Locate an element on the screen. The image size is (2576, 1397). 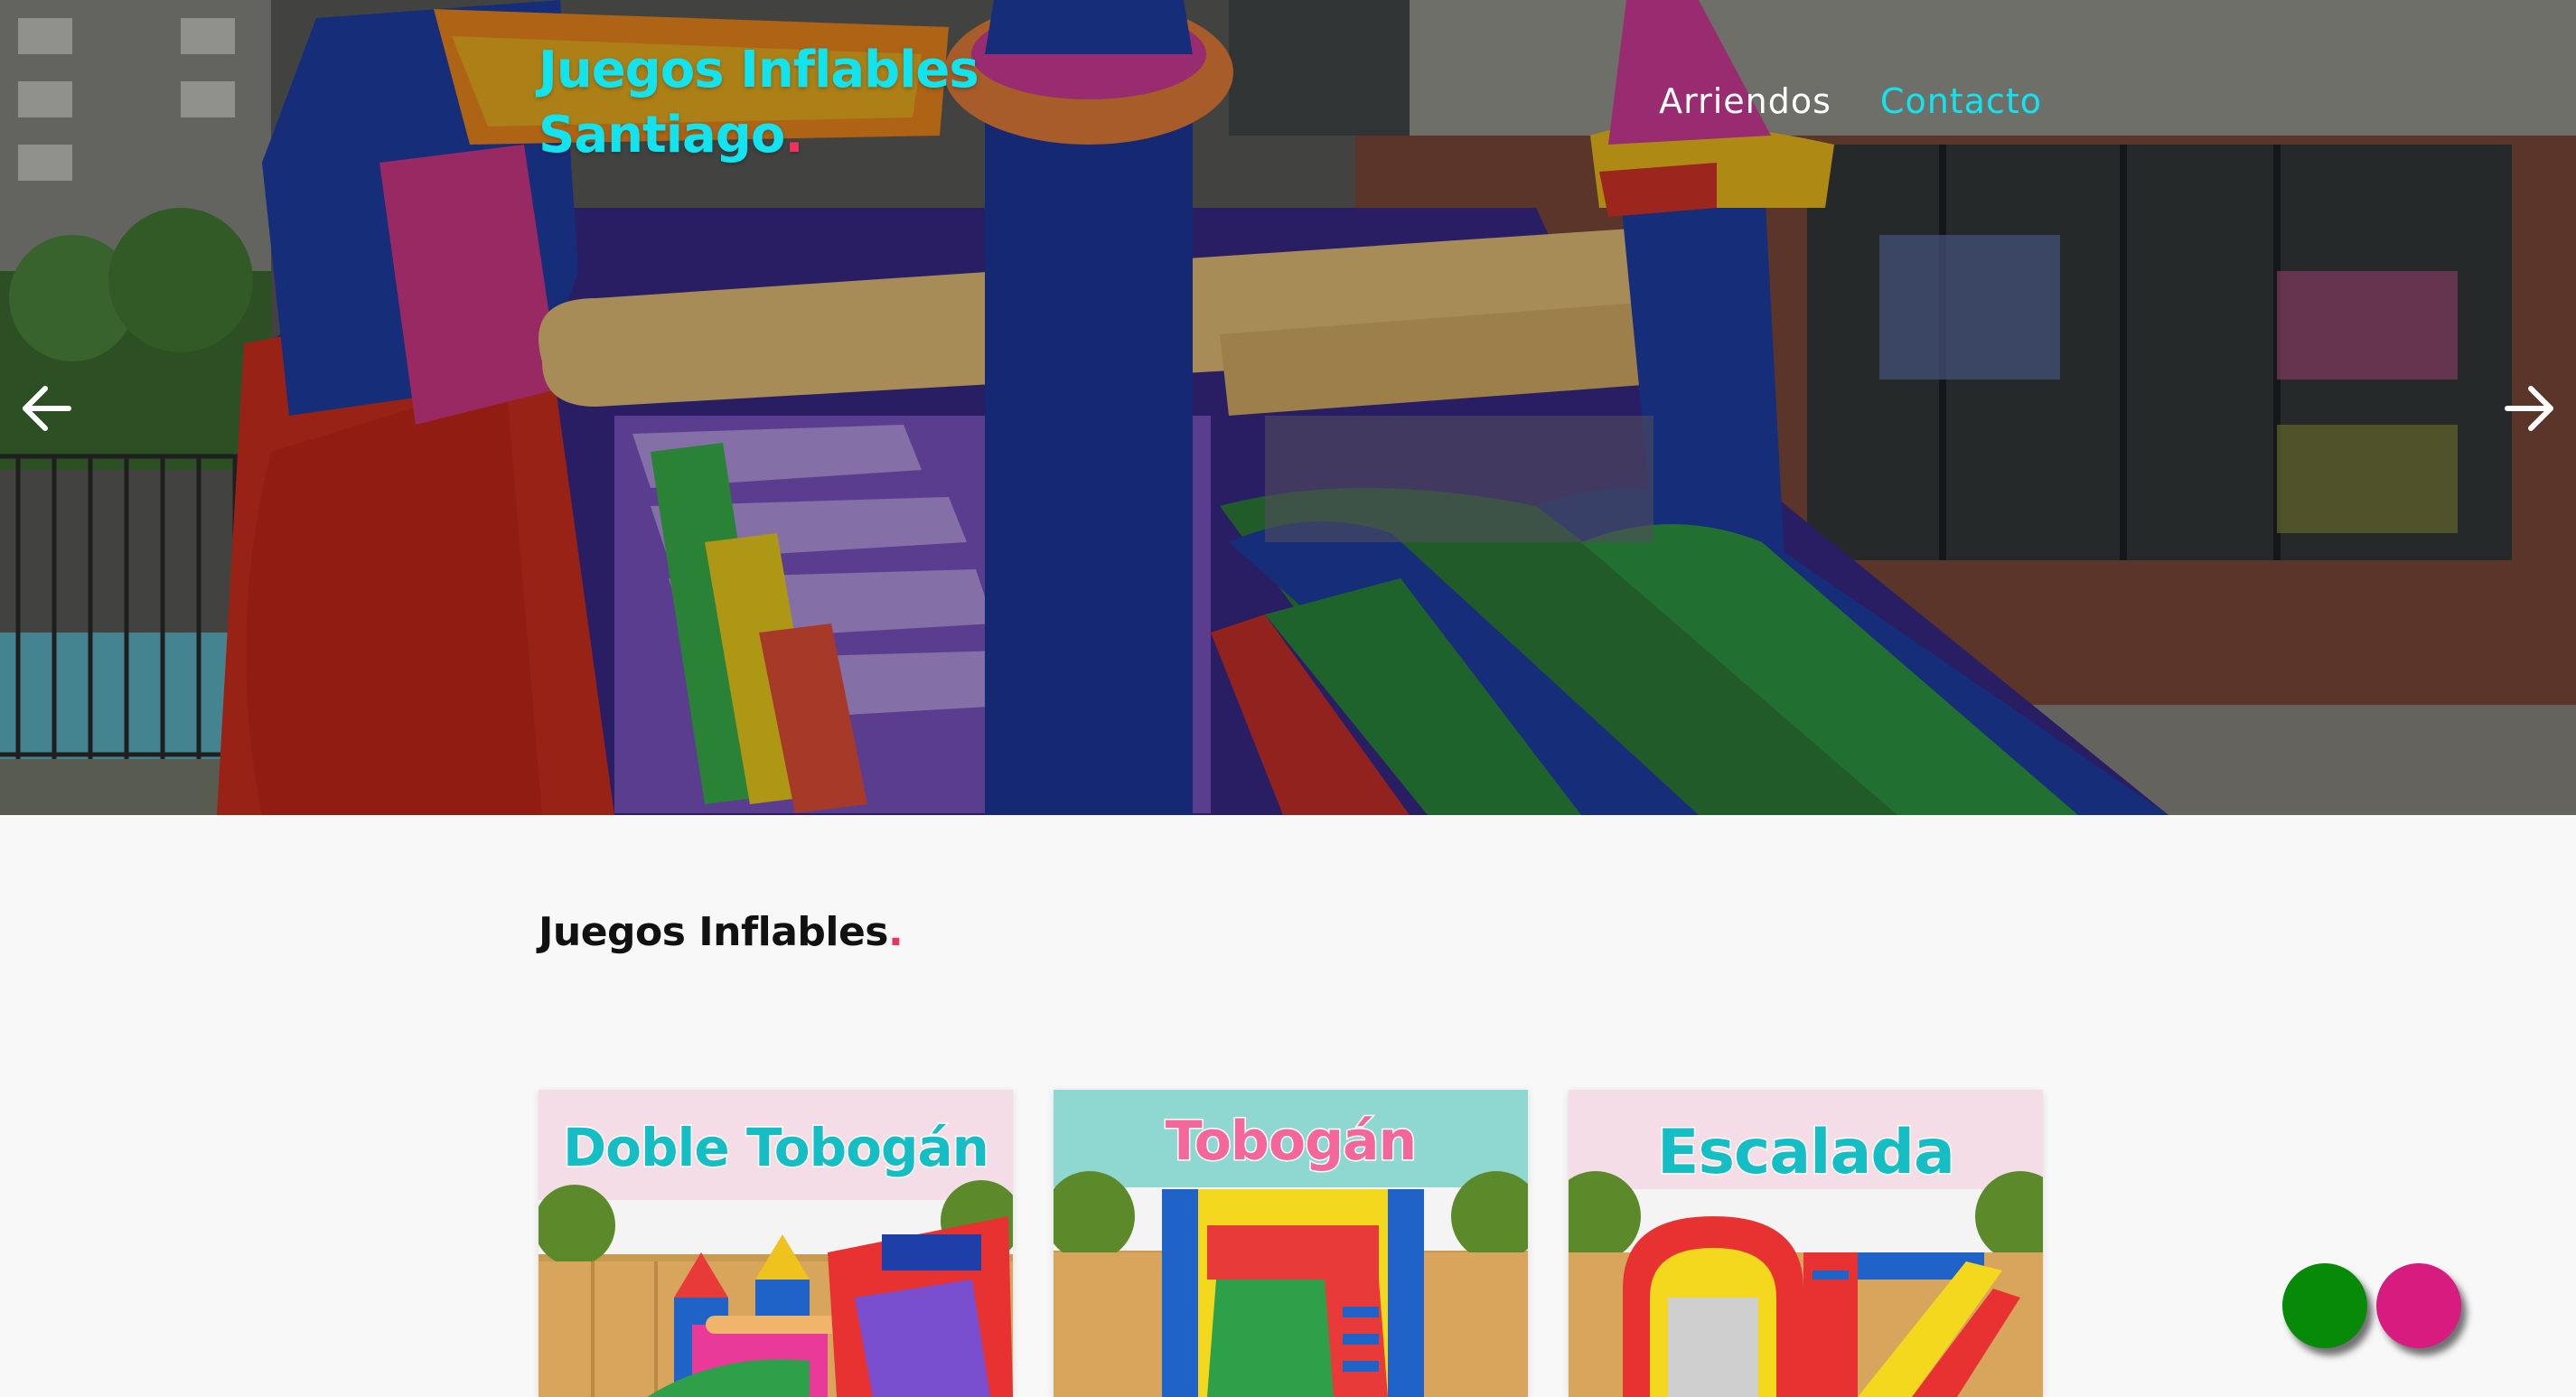
carousel-next-button is located at coordinates (2529, 408).